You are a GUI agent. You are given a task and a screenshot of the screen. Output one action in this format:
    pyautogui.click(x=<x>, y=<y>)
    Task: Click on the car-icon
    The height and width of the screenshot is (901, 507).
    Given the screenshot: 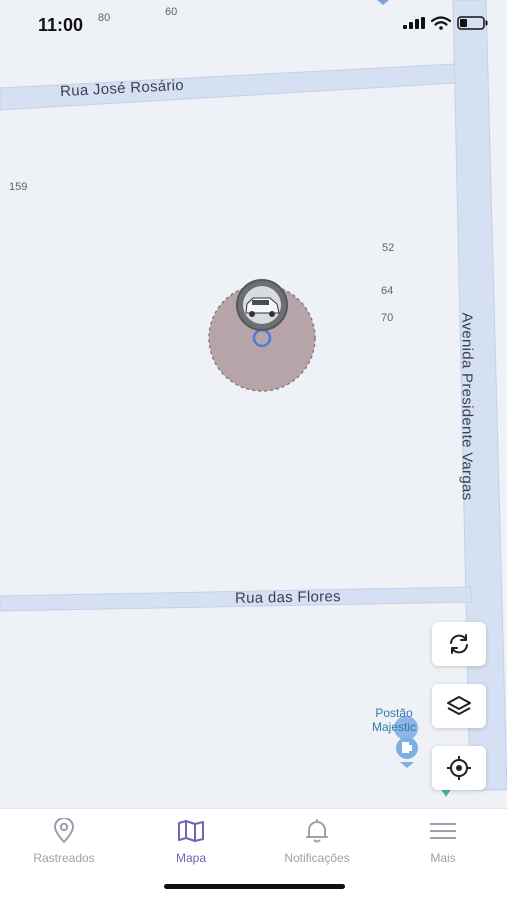 What is the action you would take?
    pyautogui.click(x=262, y=305)
    